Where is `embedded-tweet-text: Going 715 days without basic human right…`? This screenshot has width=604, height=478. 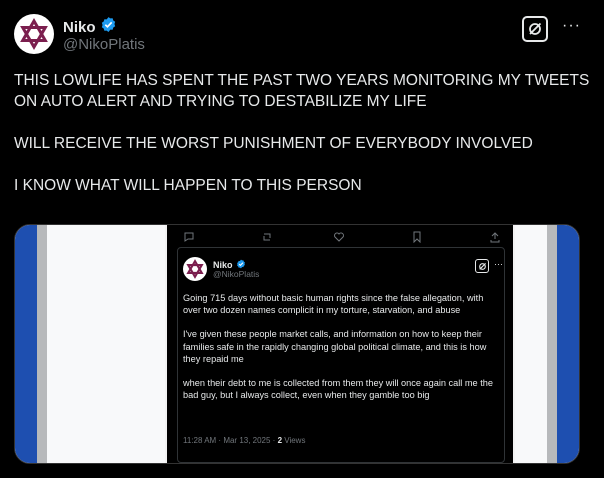
embedded-tweet-text: Going 715 days without basic human right… is located at coordinates (341, 352).